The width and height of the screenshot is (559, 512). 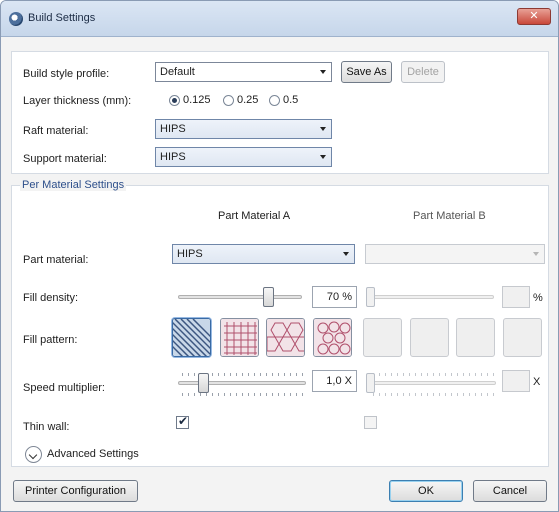 I want to click on fill-density-a-input: 70 %, so click(x=334, y=297).